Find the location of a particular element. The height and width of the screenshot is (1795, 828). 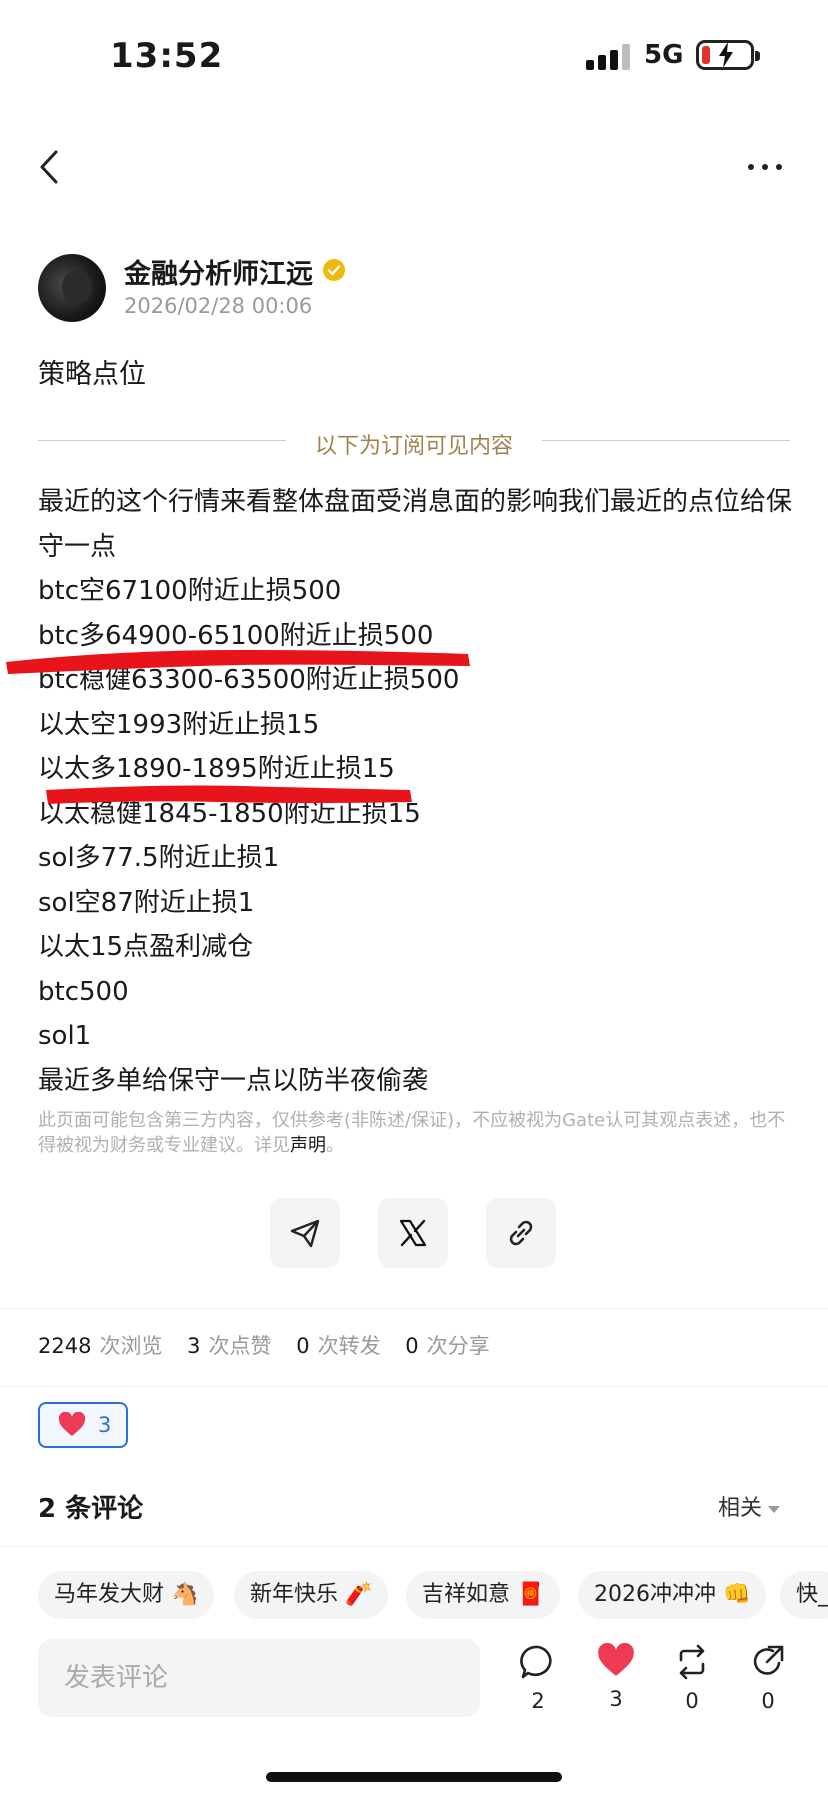

views-label: 次浏览 is located at coordinates (131, 1346).